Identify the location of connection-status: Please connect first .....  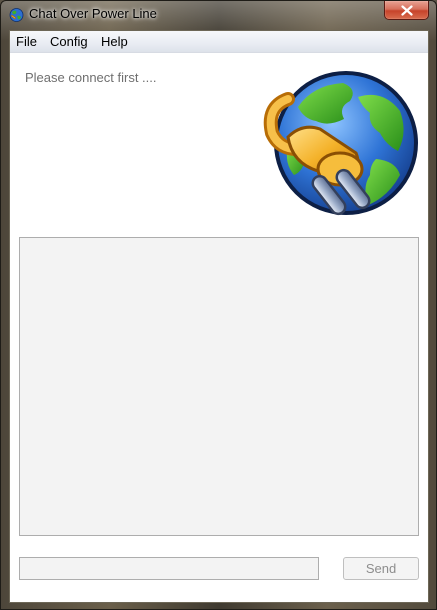
(91, 77).